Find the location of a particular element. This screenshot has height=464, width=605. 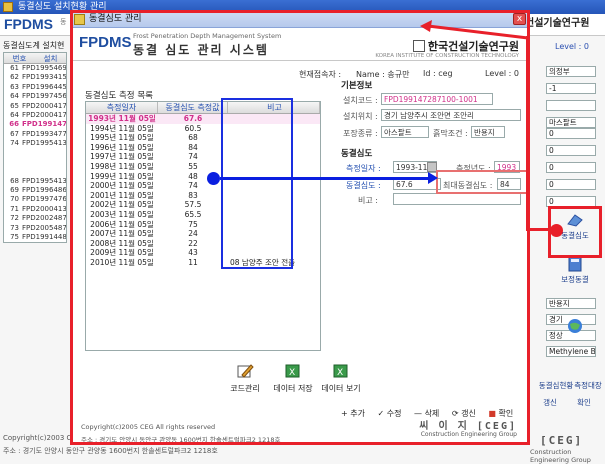

soil-field: 반용지 is located at coordinates (488, 132).